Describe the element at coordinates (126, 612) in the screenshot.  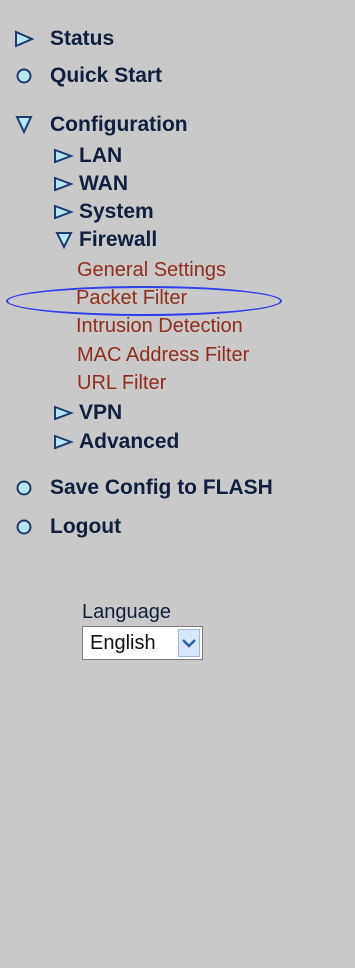
I see `language-label: Language` at that location.